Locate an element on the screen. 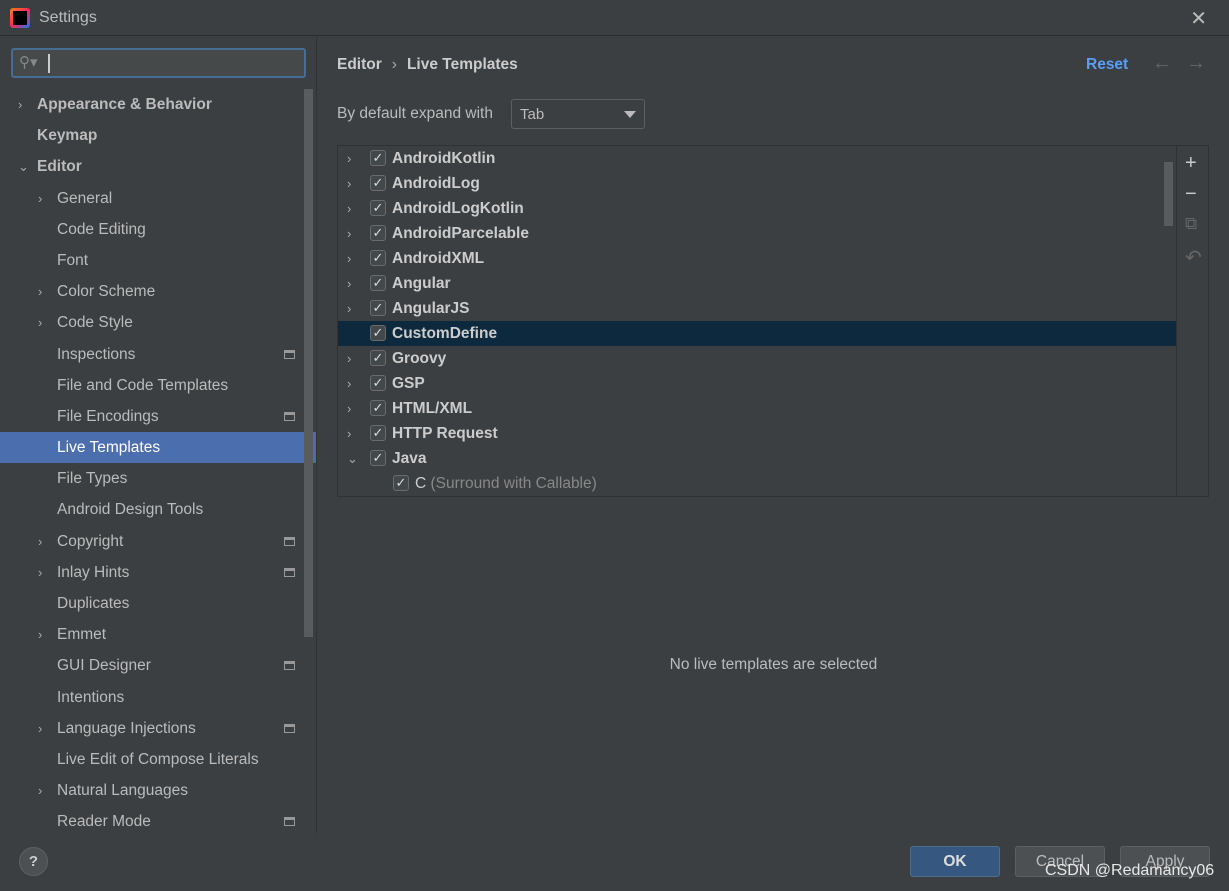 The image size is (1229, 891). sidebar-item: File Types is located at coordinates (151, 478).